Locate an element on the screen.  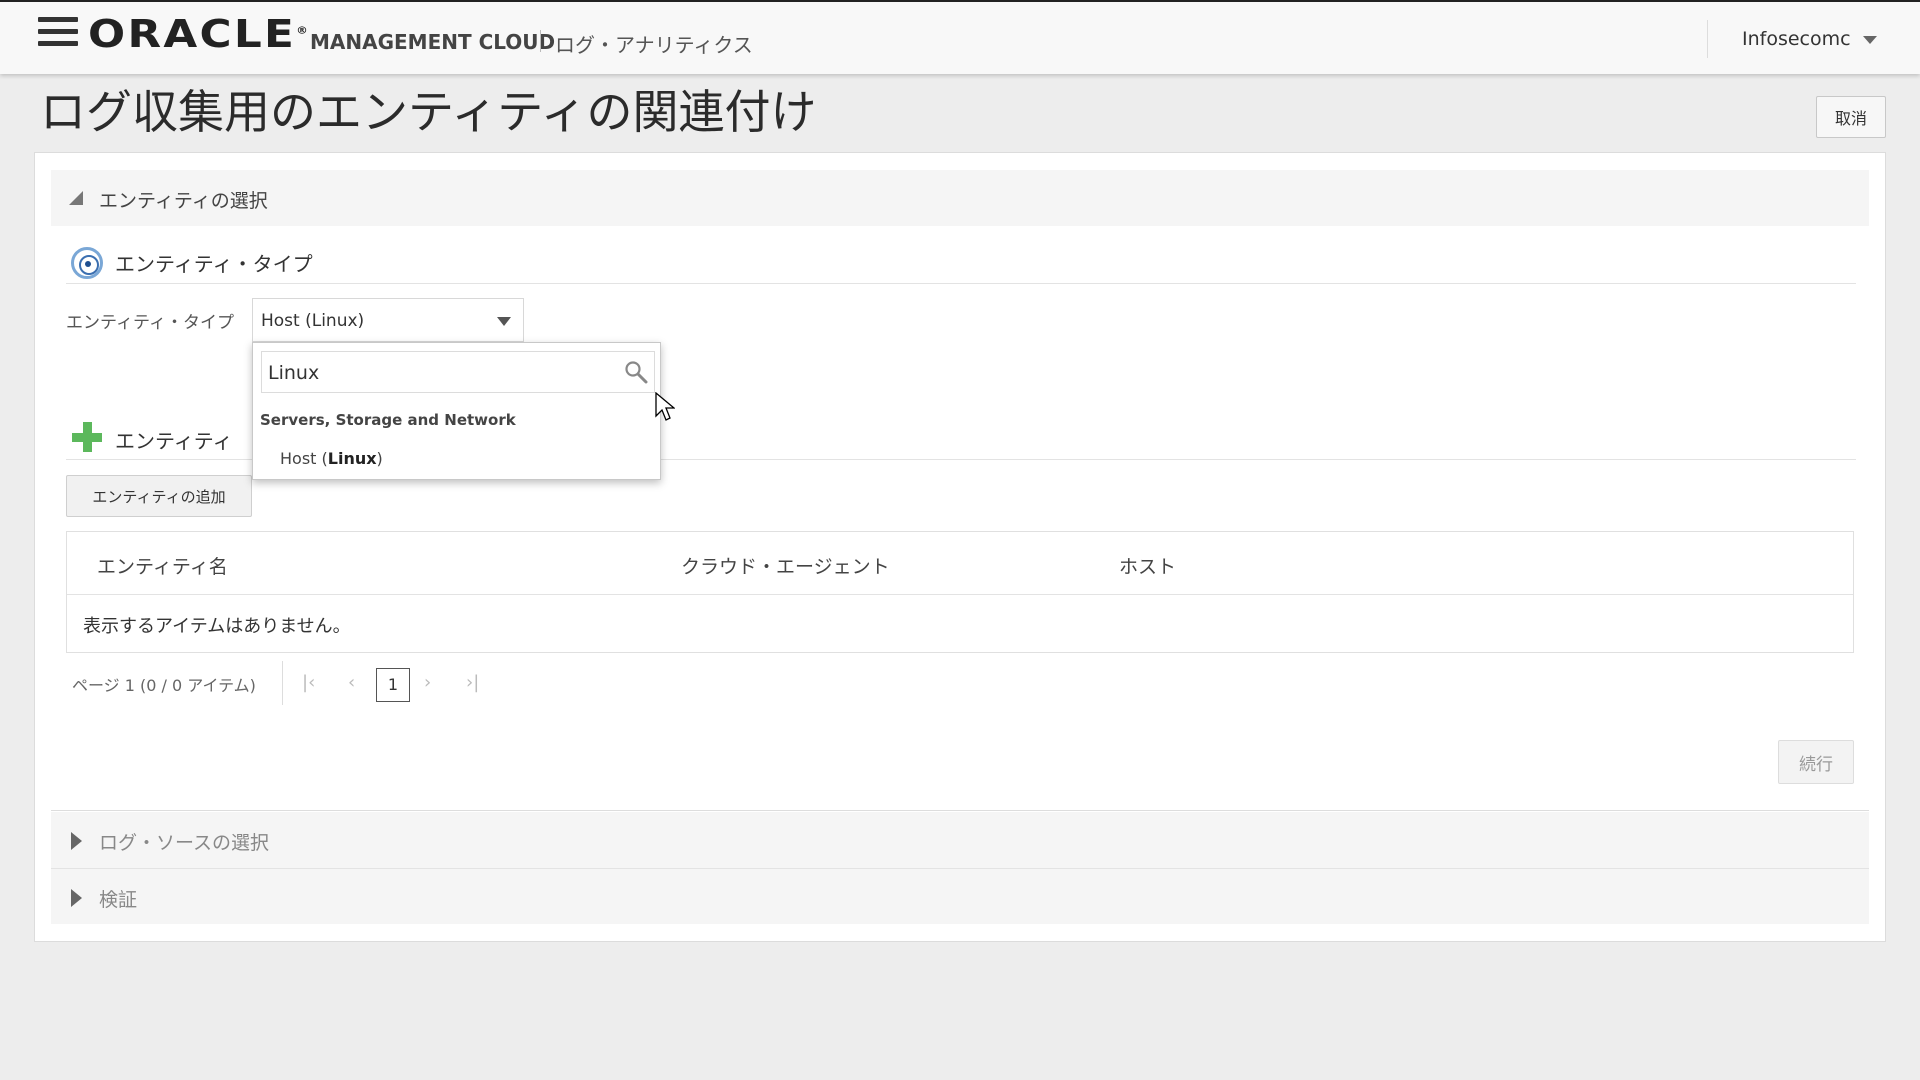
current-page-number: 1 is located at coordinates (393, 685).